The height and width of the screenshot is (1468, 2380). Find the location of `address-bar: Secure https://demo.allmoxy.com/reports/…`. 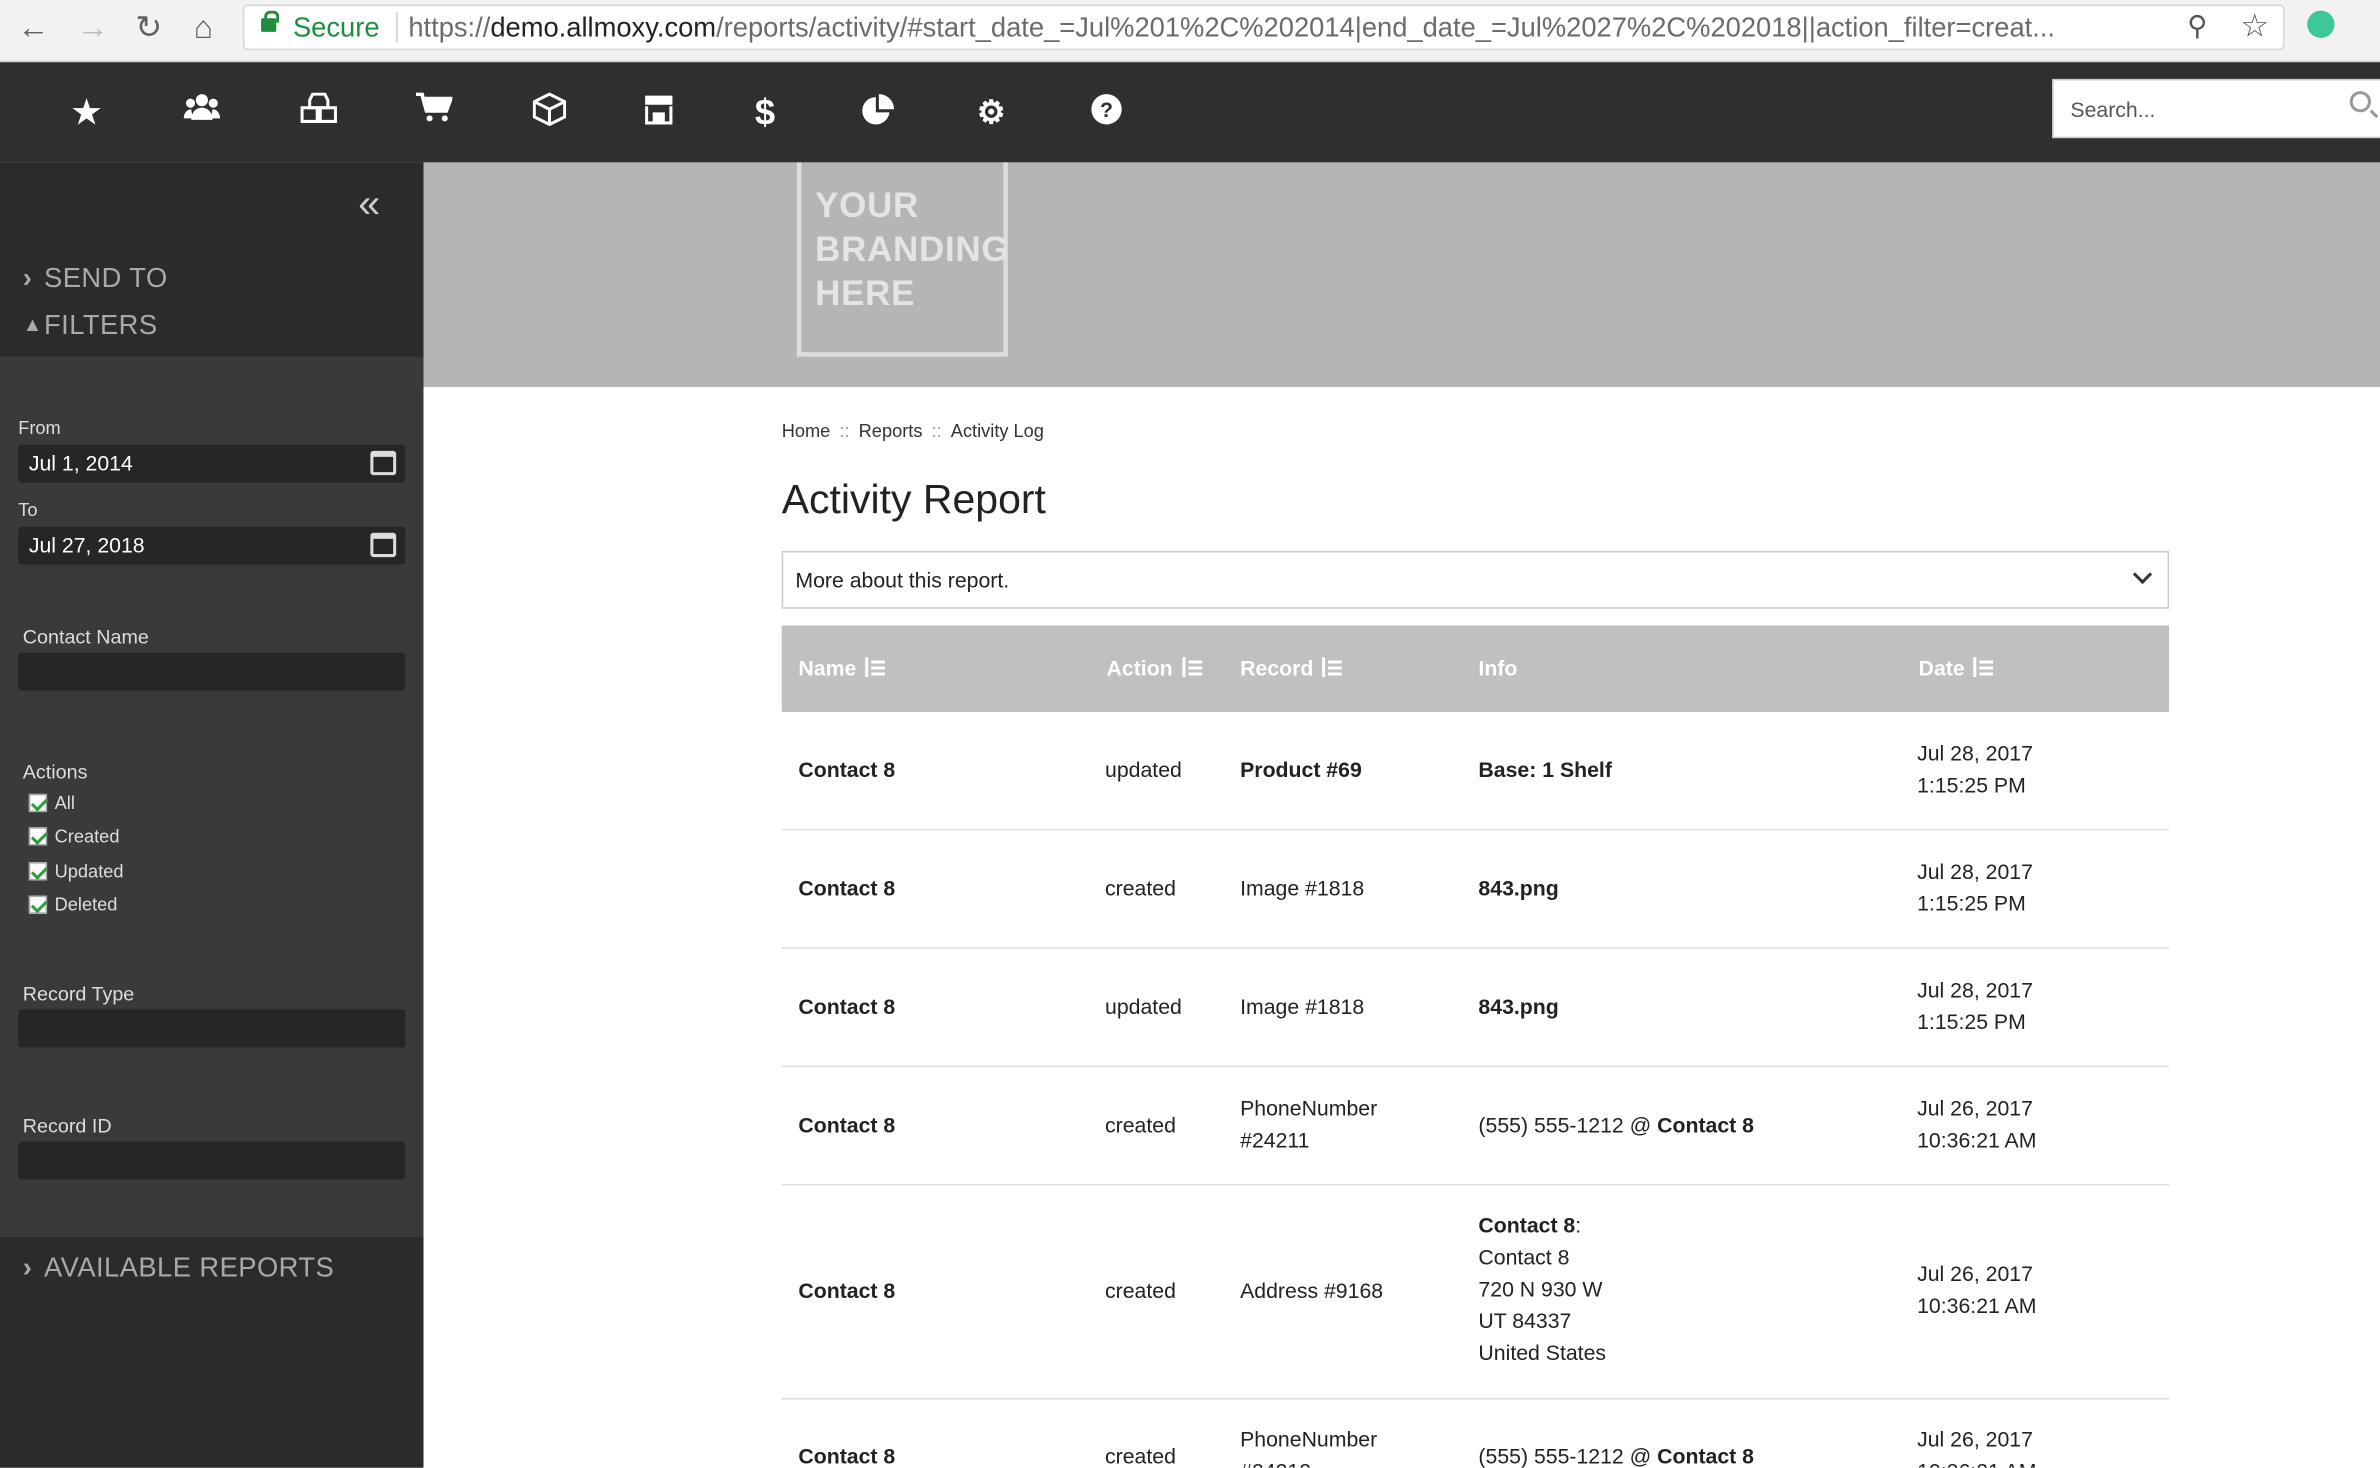

address-bar: Secure https://demo.allmoxy.com/reports/… is located at coordinates (1263, 27).